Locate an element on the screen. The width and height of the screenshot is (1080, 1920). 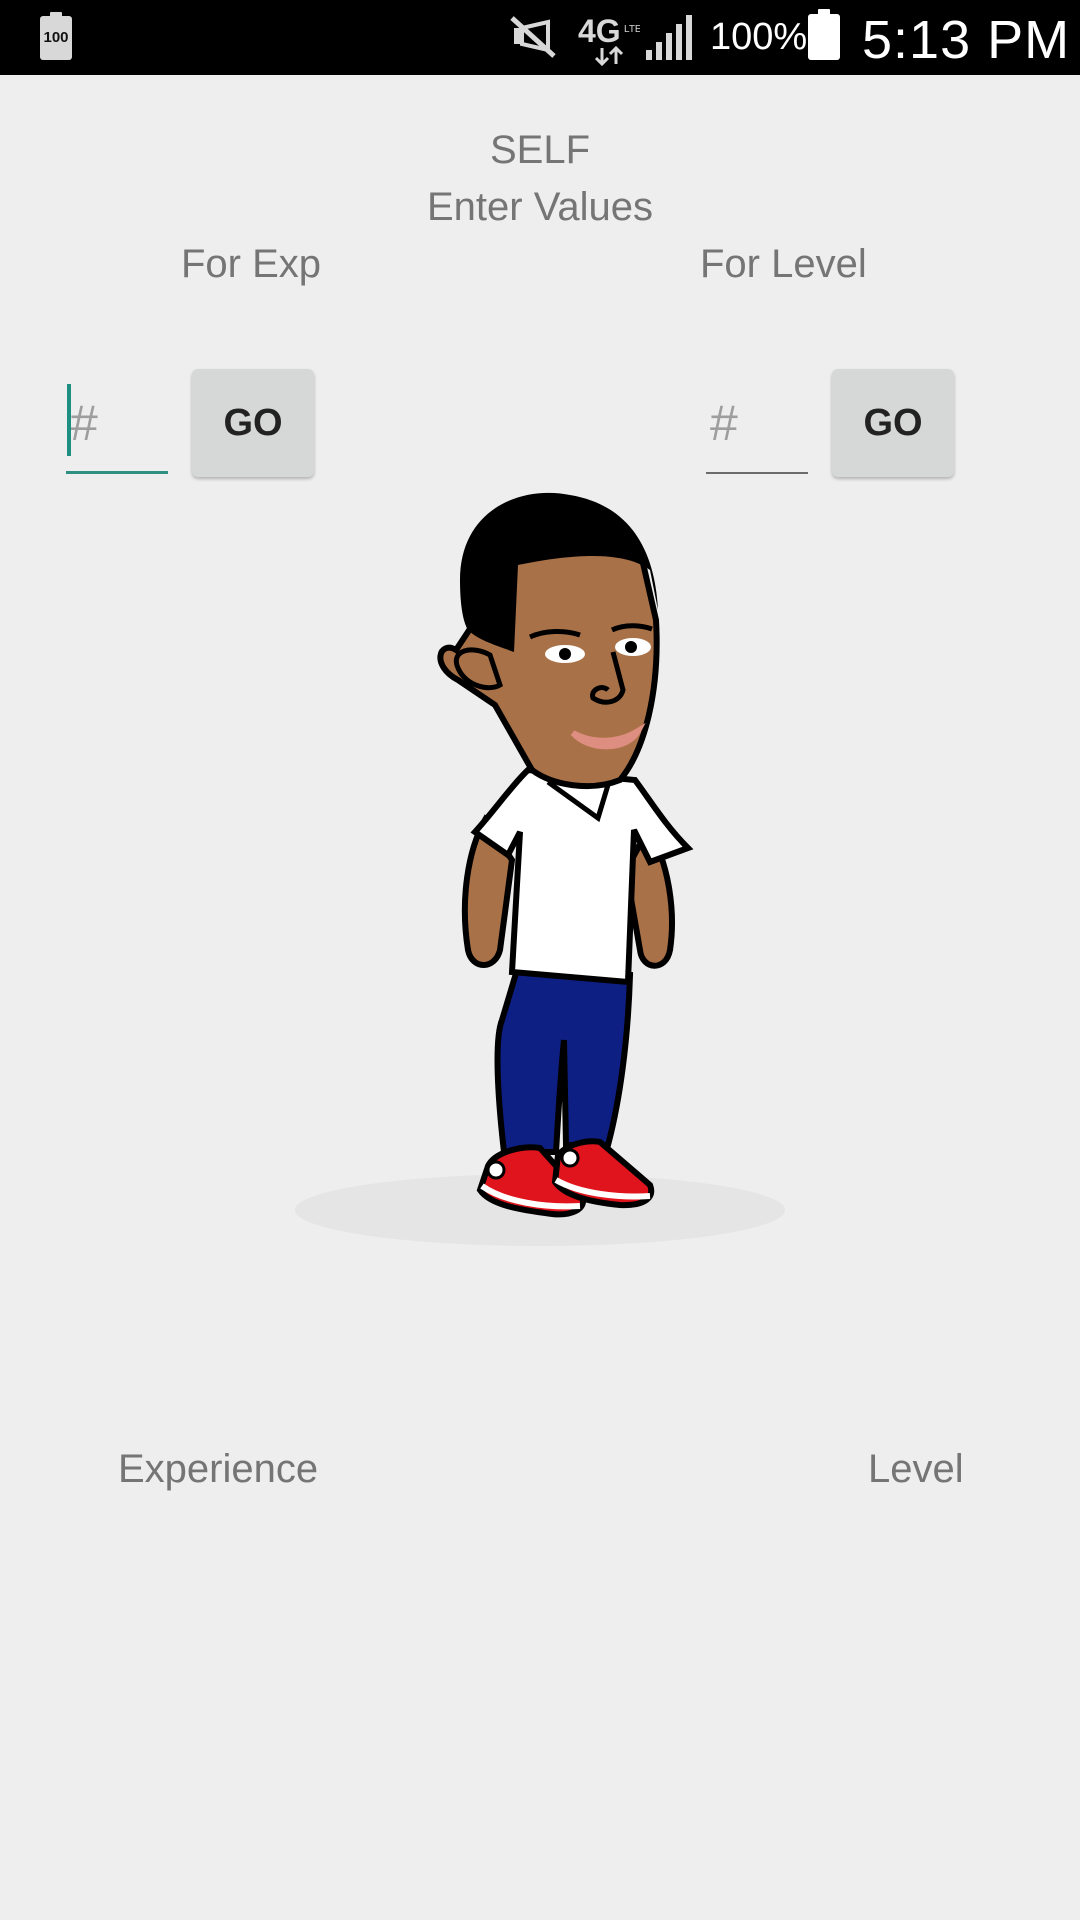
svg-text: 4G is located at coordinates (599, 31).